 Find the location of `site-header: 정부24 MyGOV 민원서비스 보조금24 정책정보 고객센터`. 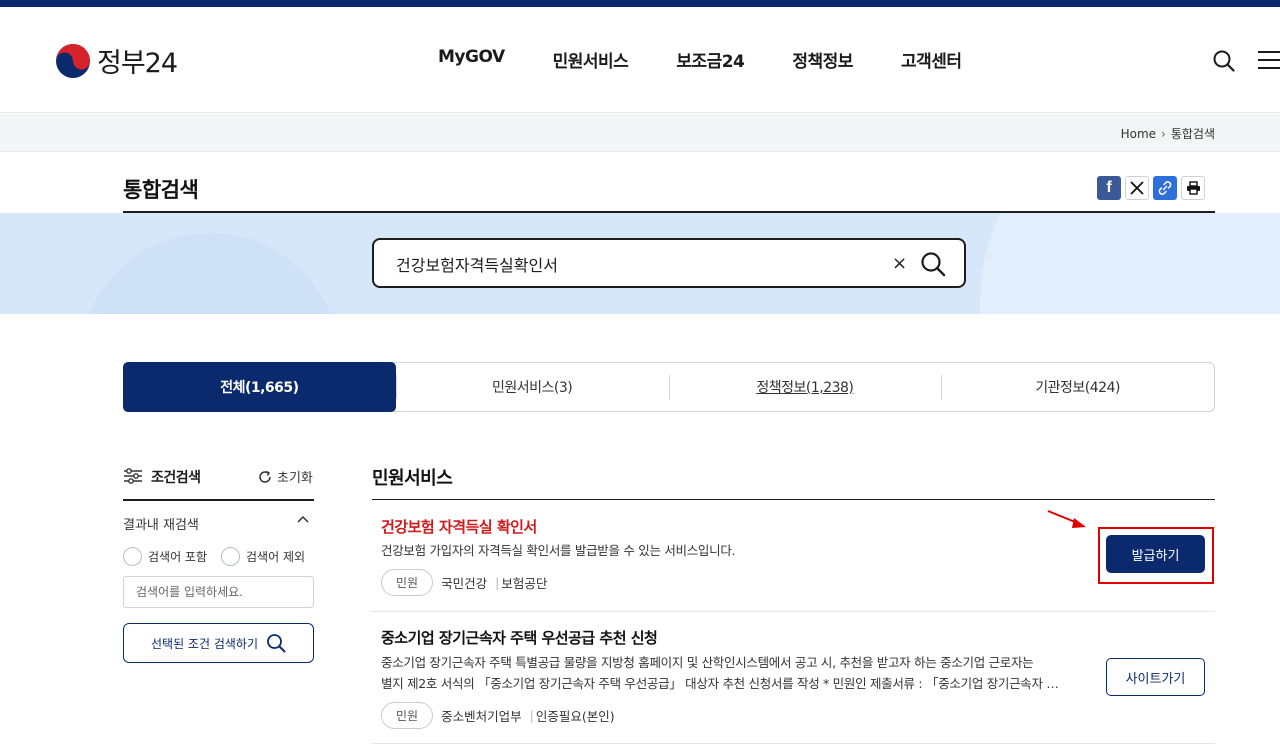

site-header: 정부24 MyGOV 민원서비스 보조금24 정책정보 고객센터 is located at coordinates (640, 60).